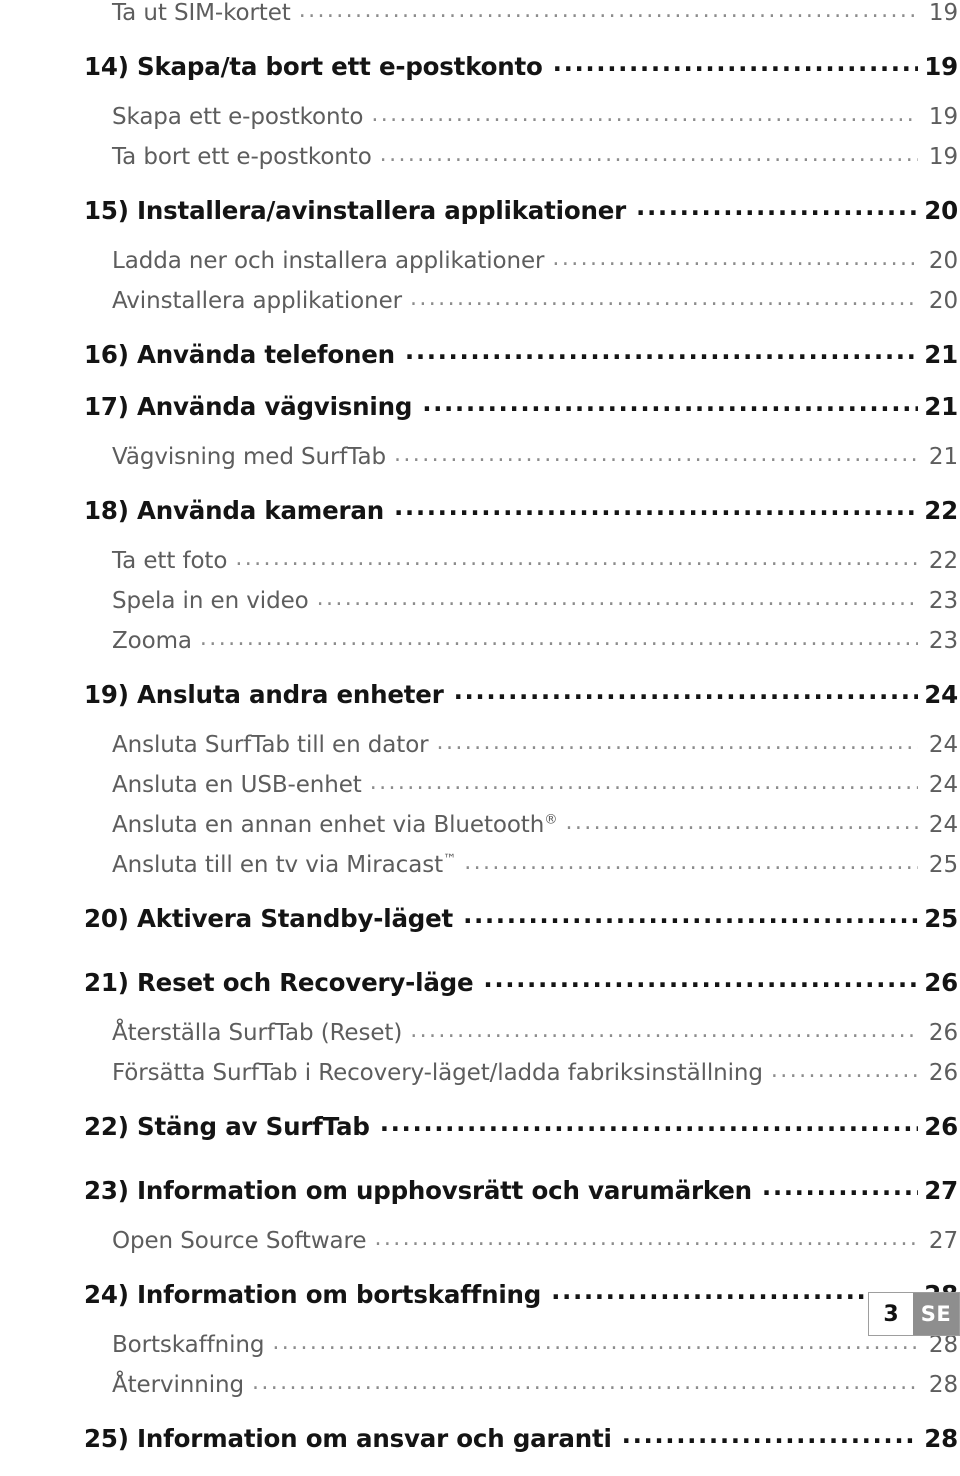 The height and width of the screenshot is (1476, 960). I want to click on toc-entry-label: Ta ett foto, so click(170, 561).